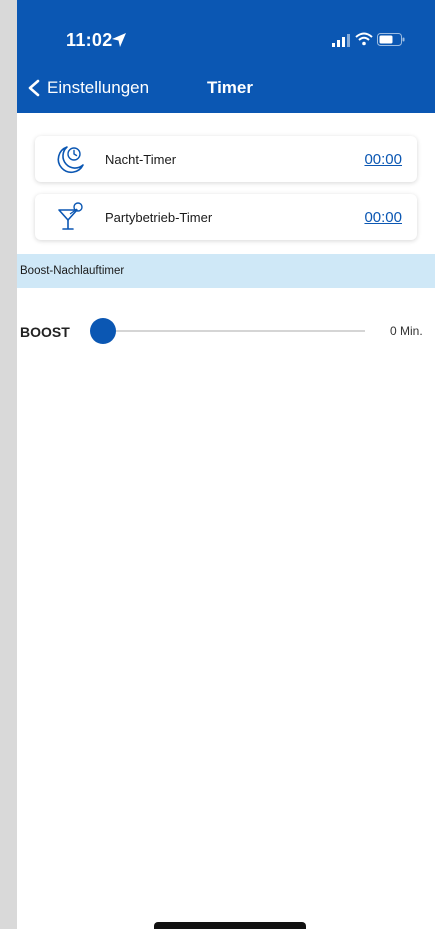 The width and height of the screenshot is (435, 929). I want to click on boost-section-title: Boost-Nachlauftimer, so click(72, 271).